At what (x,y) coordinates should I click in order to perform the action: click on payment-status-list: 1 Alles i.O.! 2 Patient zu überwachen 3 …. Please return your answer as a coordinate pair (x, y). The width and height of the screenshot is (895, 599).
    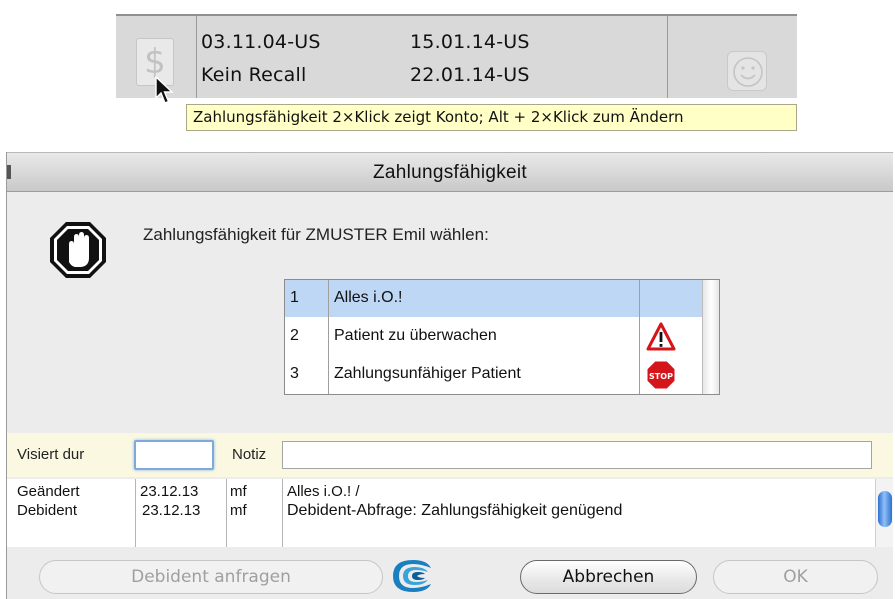
    Looking at the image, I should click on (502, 337).